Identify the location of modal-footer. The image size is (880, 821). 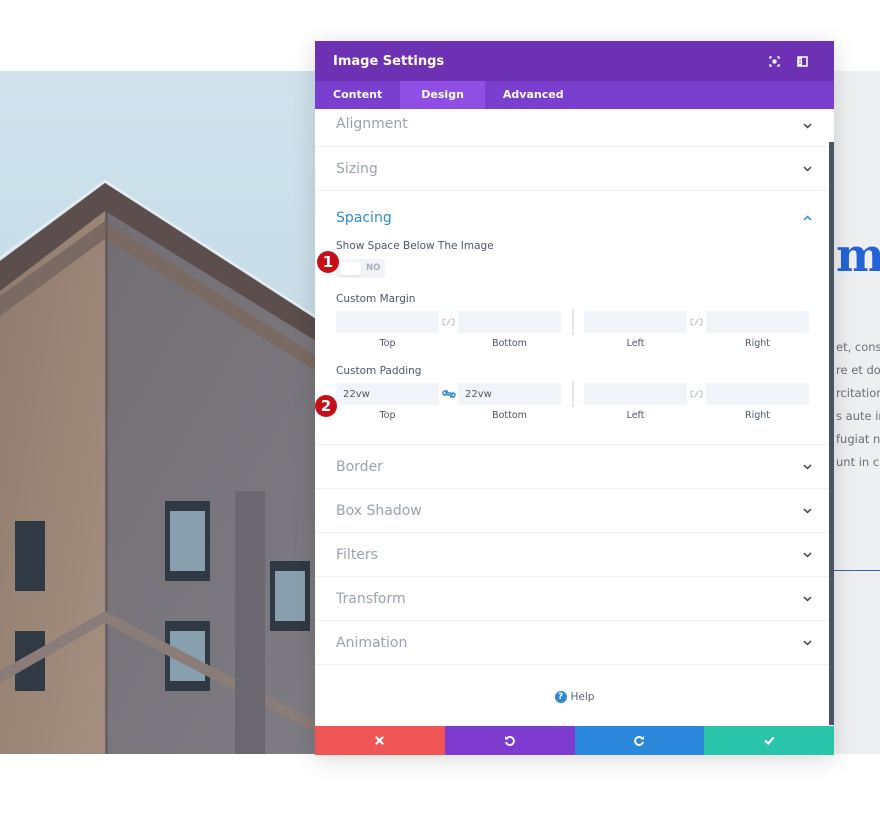
(574, 740).